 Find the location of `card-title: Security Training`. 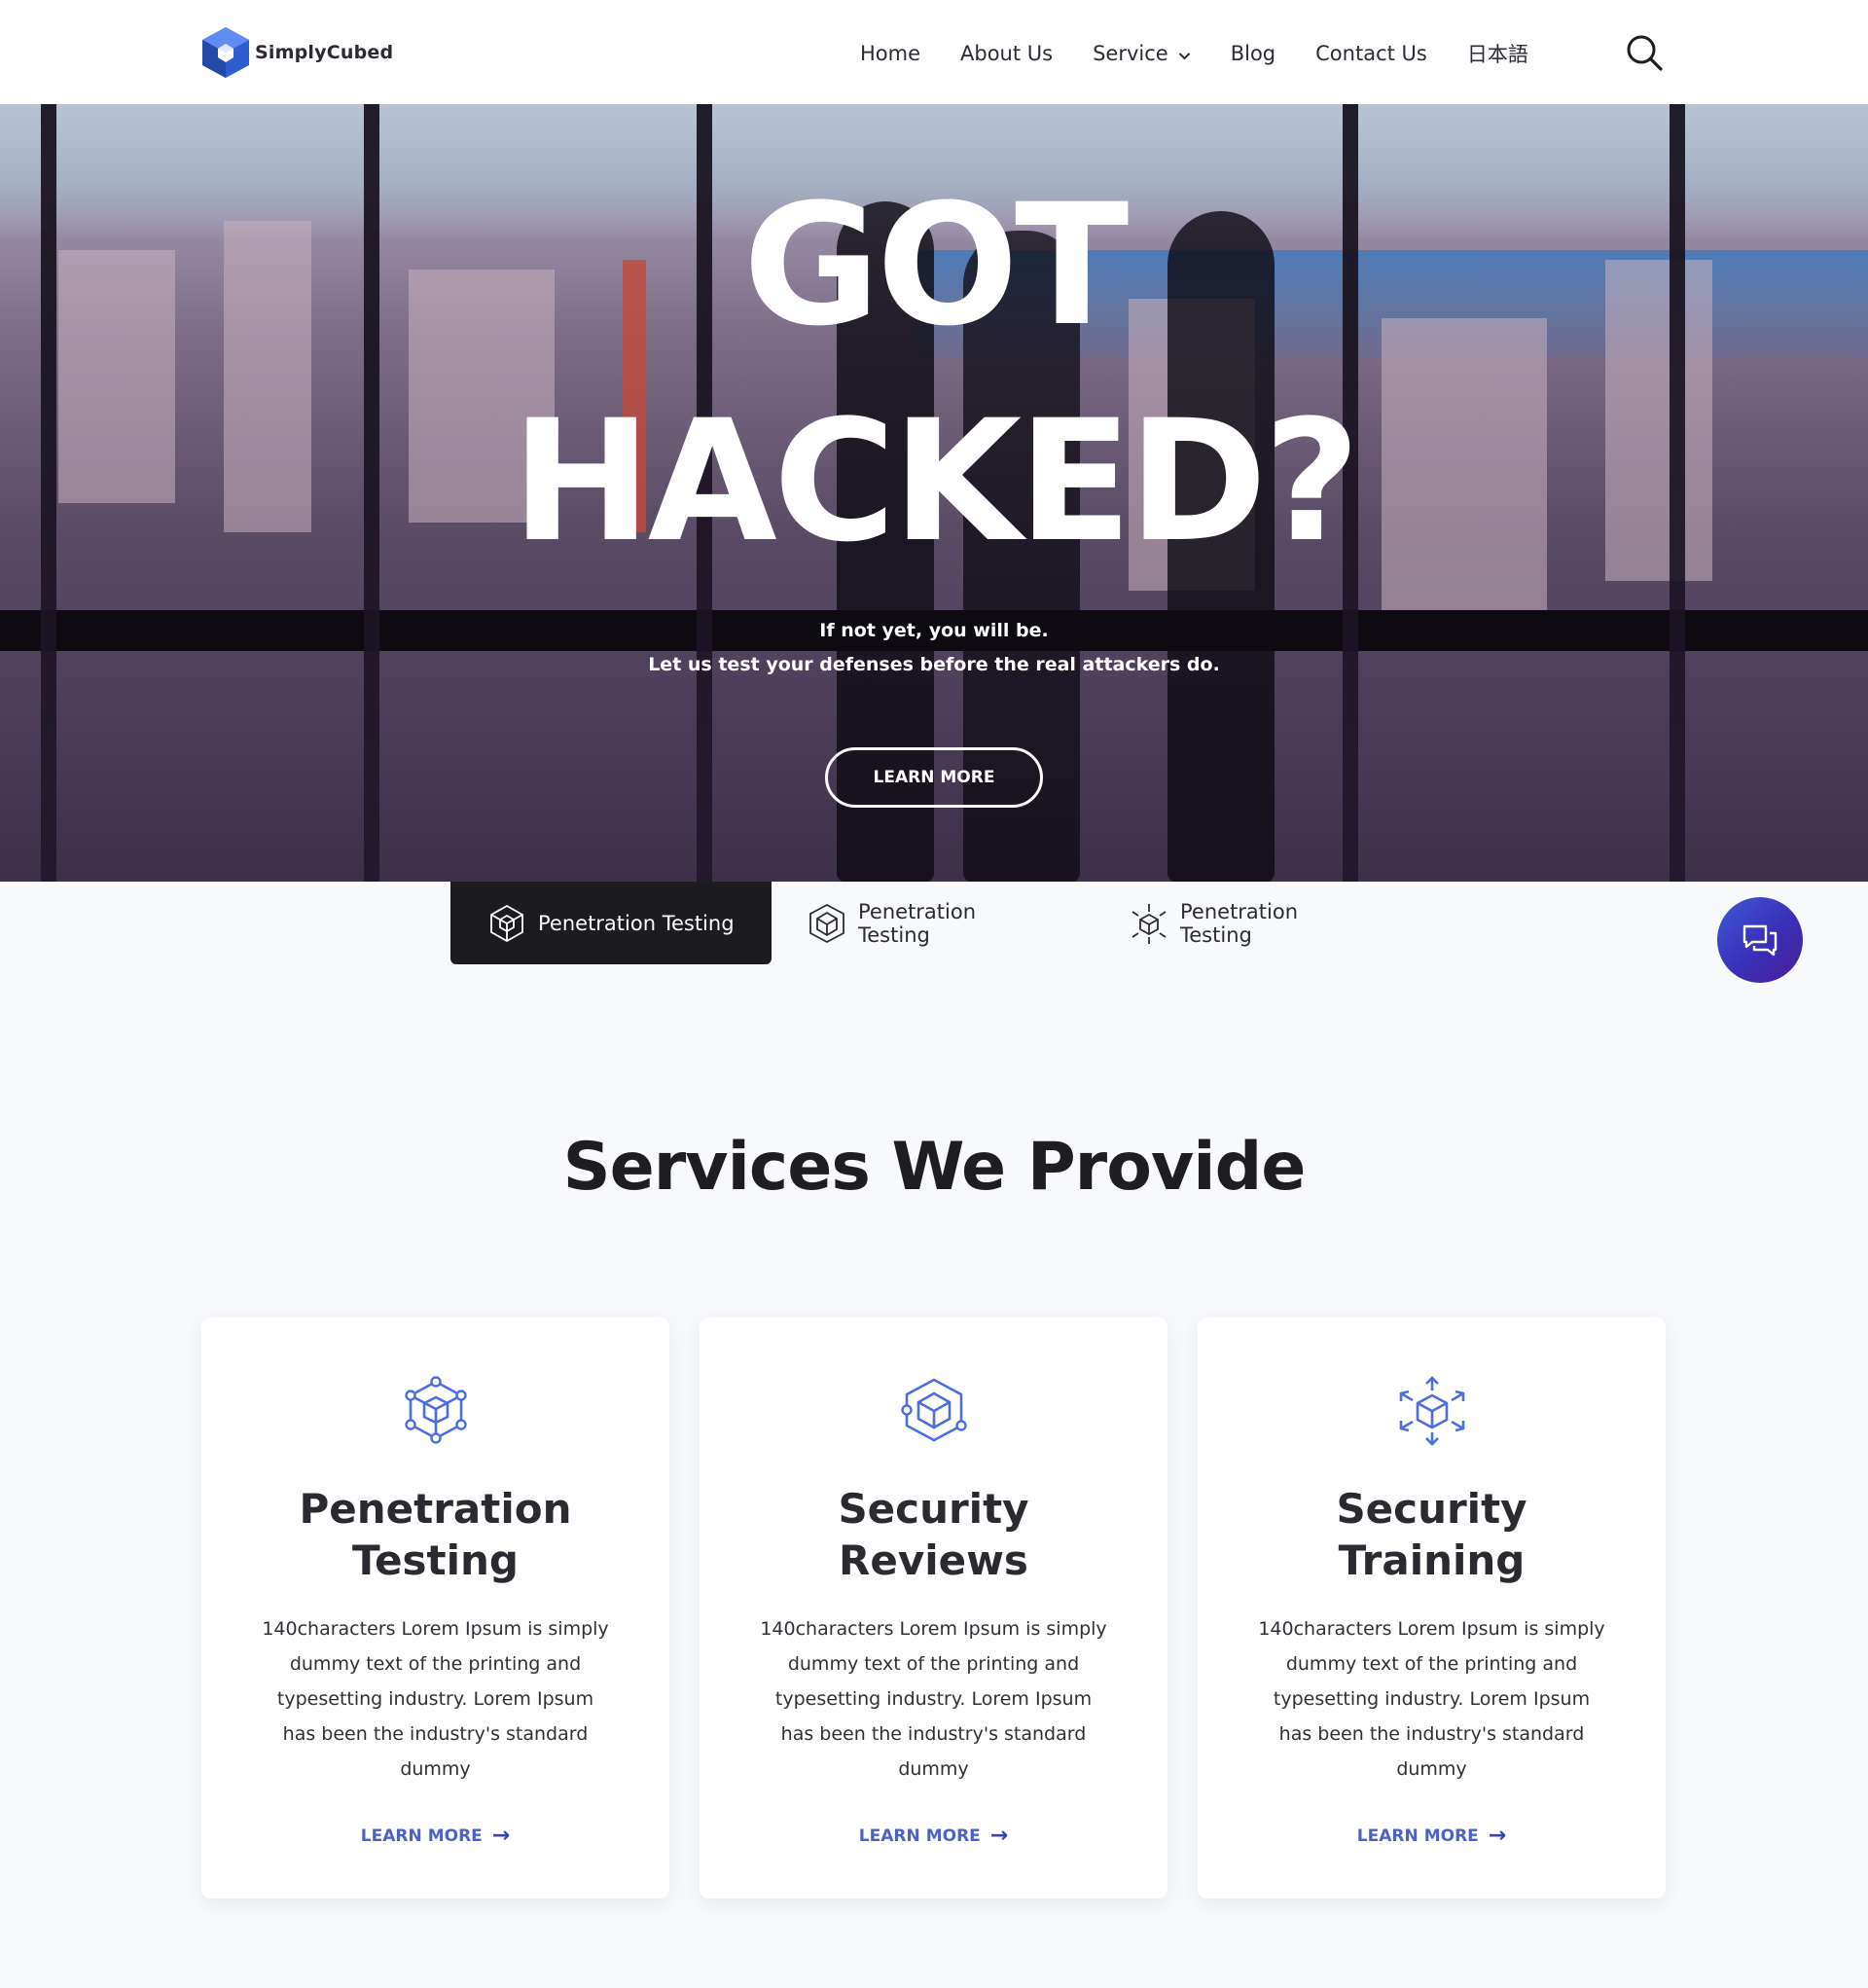

card-title: Security Training is located at coordinates (1431, 1534).